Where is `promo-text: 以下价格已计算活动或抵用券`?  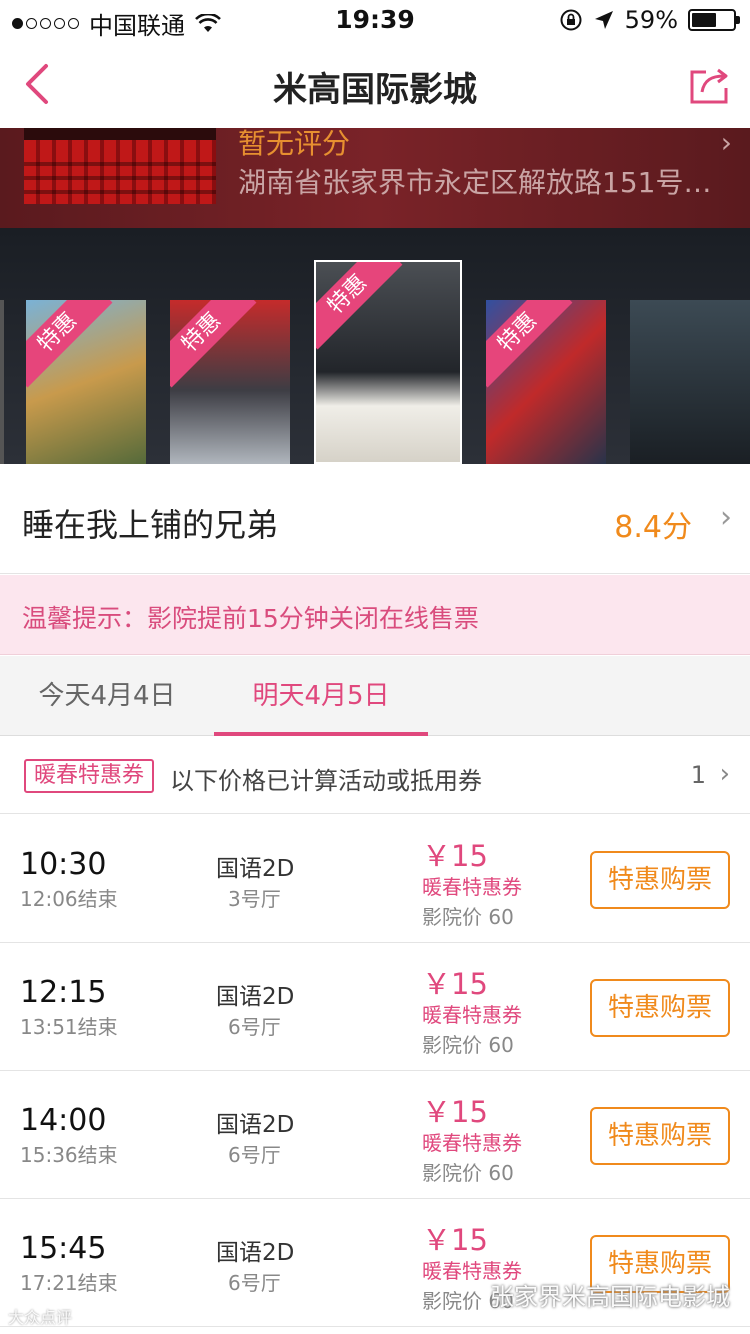 promo-text: 以下价格已计算活动或抵用券 is located at coordinates (326, 781).